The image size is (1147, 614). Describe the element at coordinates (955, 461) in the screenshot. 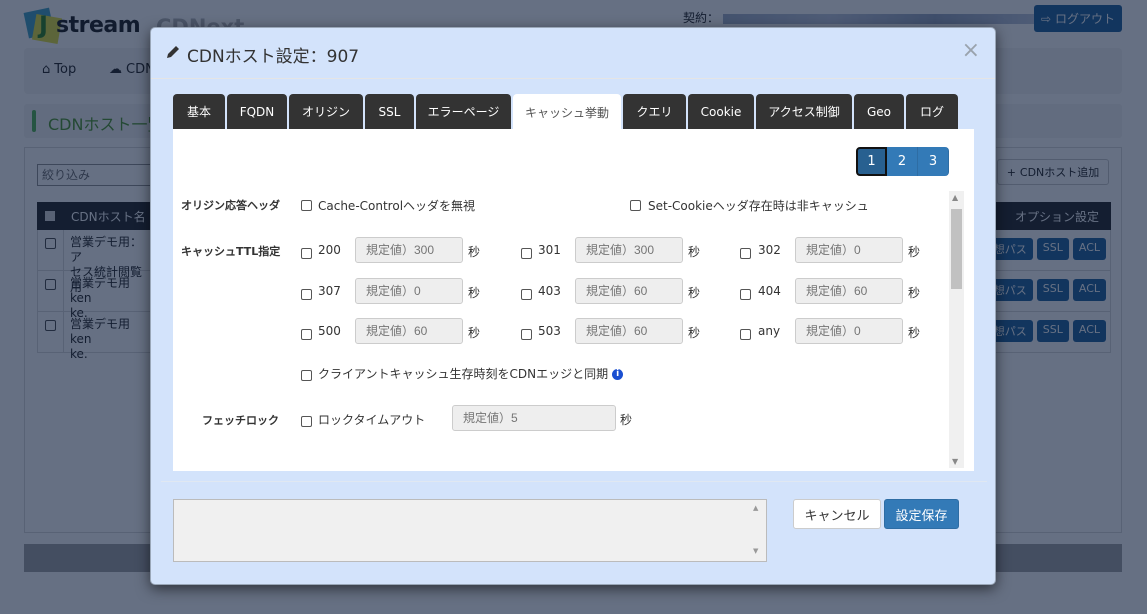

I see `scroll-down-icon: ▼` at that location.